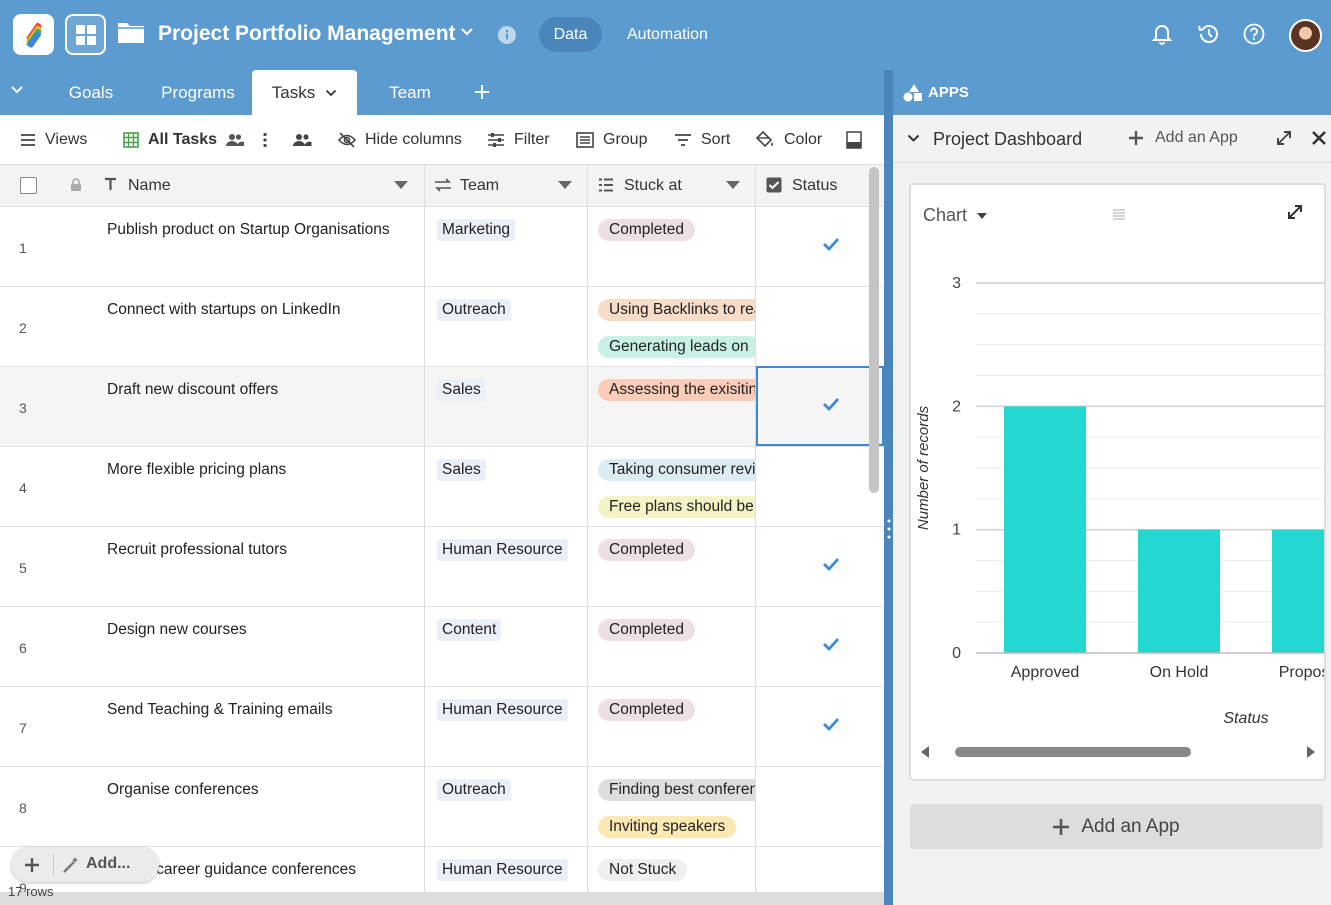 This screenshot has height=905, width=1331. Describe the element at coordinates (476, 230) in the screenshot. I see `team-link-chip: Marketing` at that location.